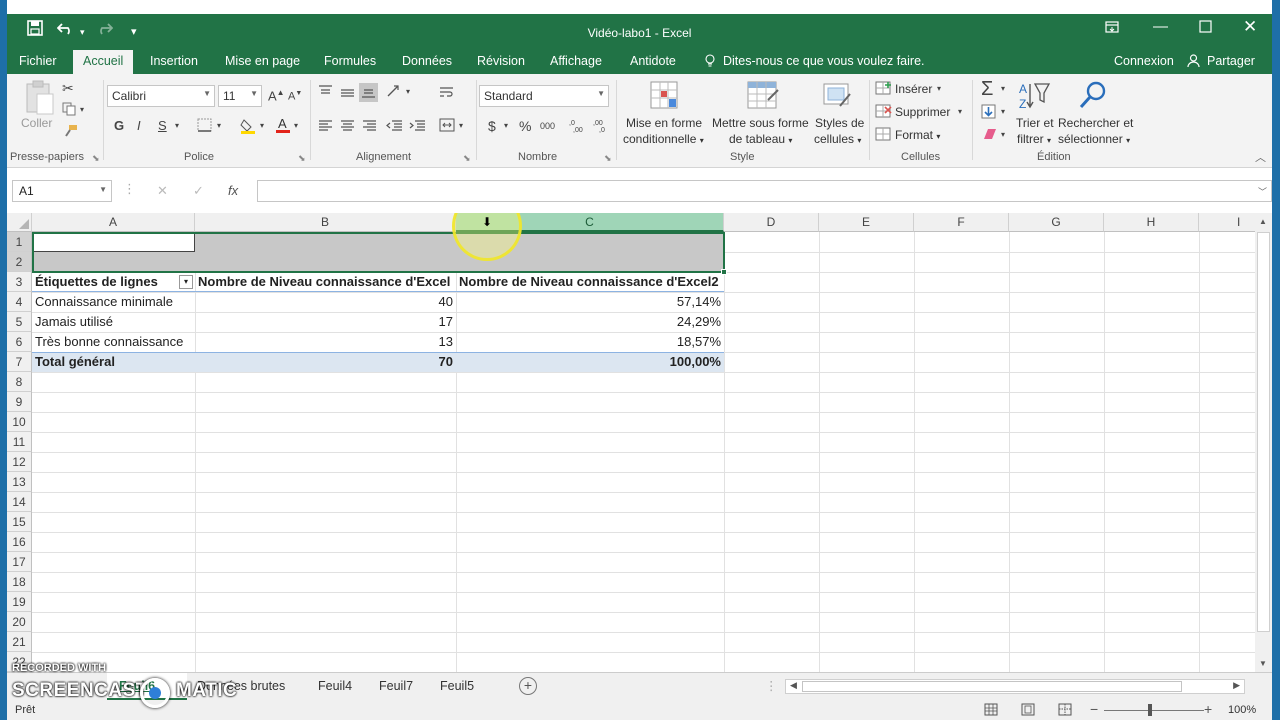  I want to click on formula-input: ﹀, so click(764, 191).